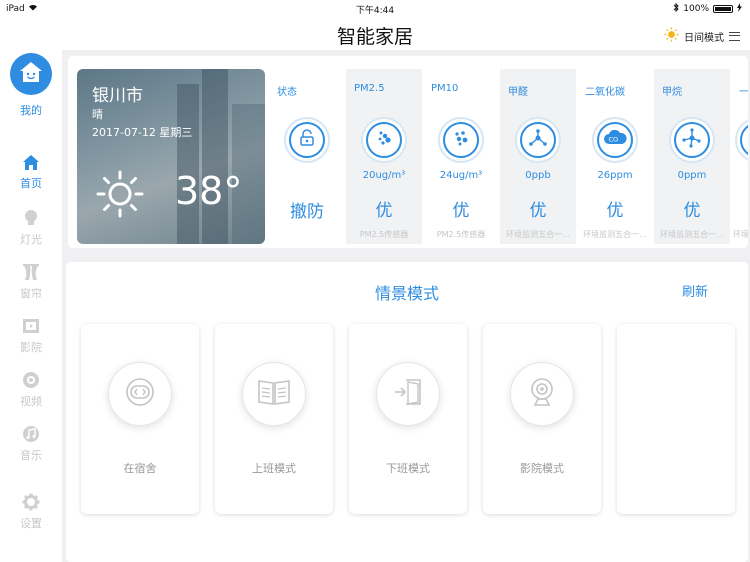 The image size is (750, 562). What do you see at coordinates (696, 9) in the screenshot?
I see `battery-percent: 100%` at bounding box center [696, 9].